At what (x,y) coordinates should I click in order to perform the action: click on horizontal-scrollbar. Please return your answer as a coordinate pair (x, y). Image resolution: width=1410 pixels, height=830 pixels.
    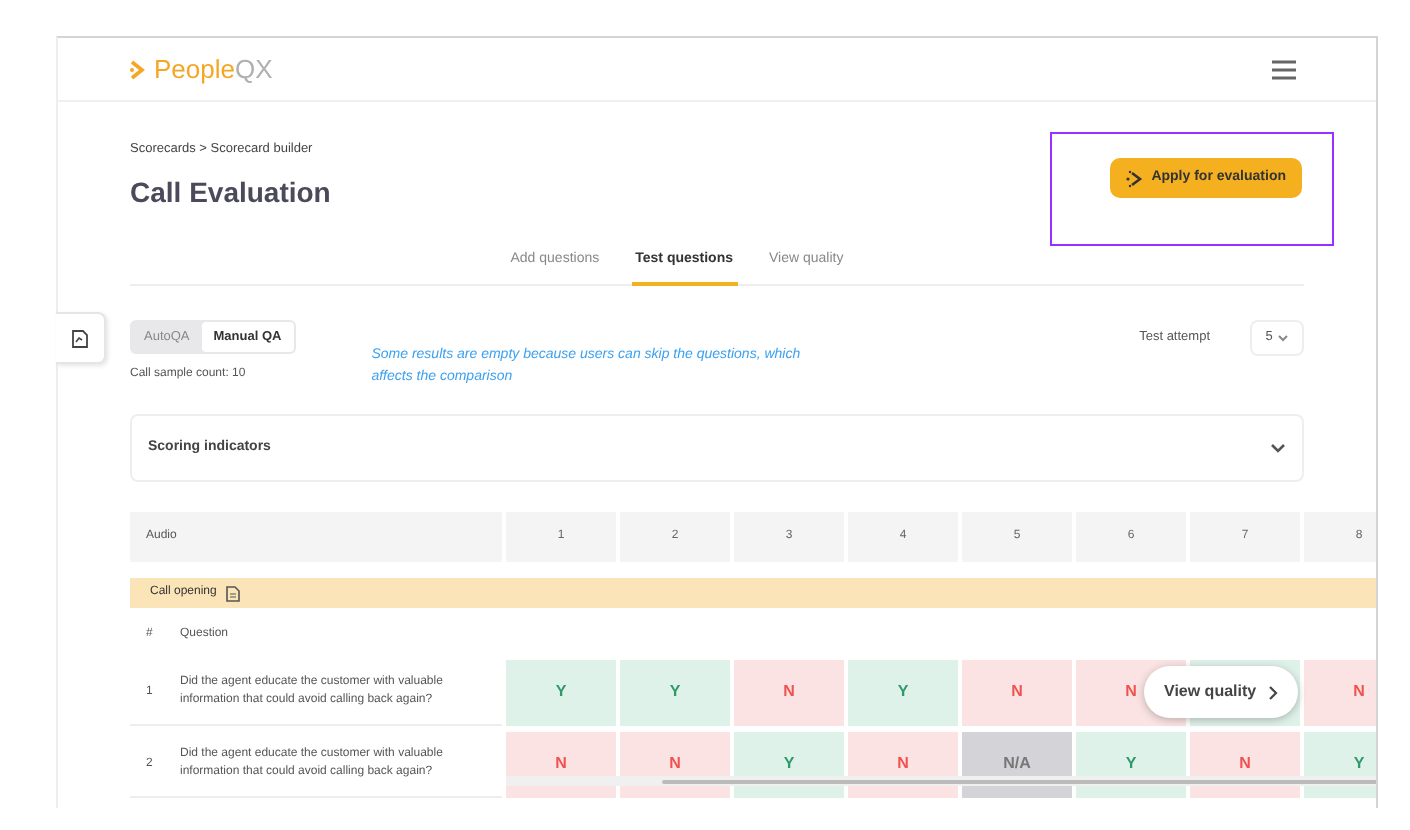
    Looking at the image, I should click on (941, 781).